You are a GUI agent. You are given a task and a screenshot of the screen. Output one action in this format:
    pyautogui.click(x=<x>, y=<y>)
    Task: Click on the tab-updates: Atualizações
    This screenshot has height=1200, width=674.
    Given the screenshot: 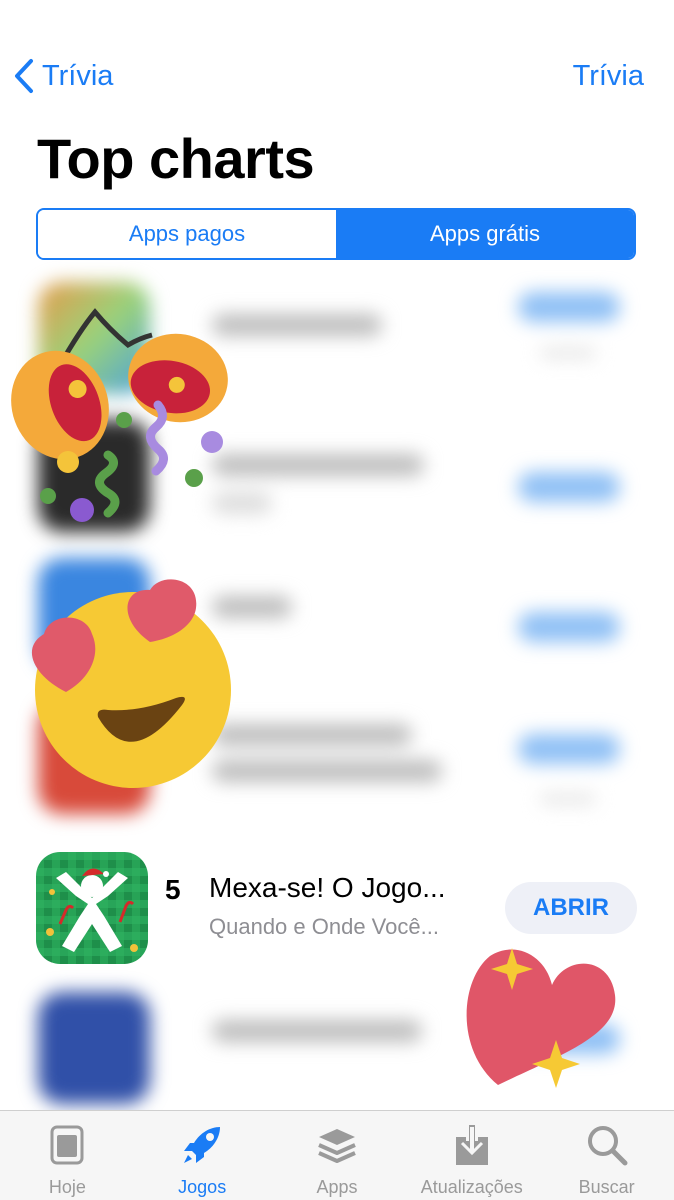 What is the action you would take?
    pyautogui.click(x=471, y=1155)
    